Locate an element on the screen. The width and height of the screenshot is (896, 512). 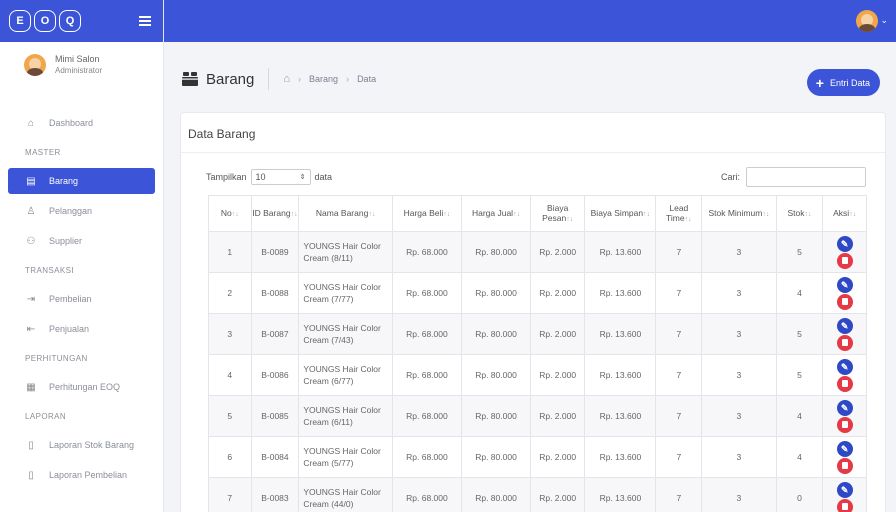
sidebar-item-penjualan: ⇤ Penjualan is located at coordinates (81, 329).